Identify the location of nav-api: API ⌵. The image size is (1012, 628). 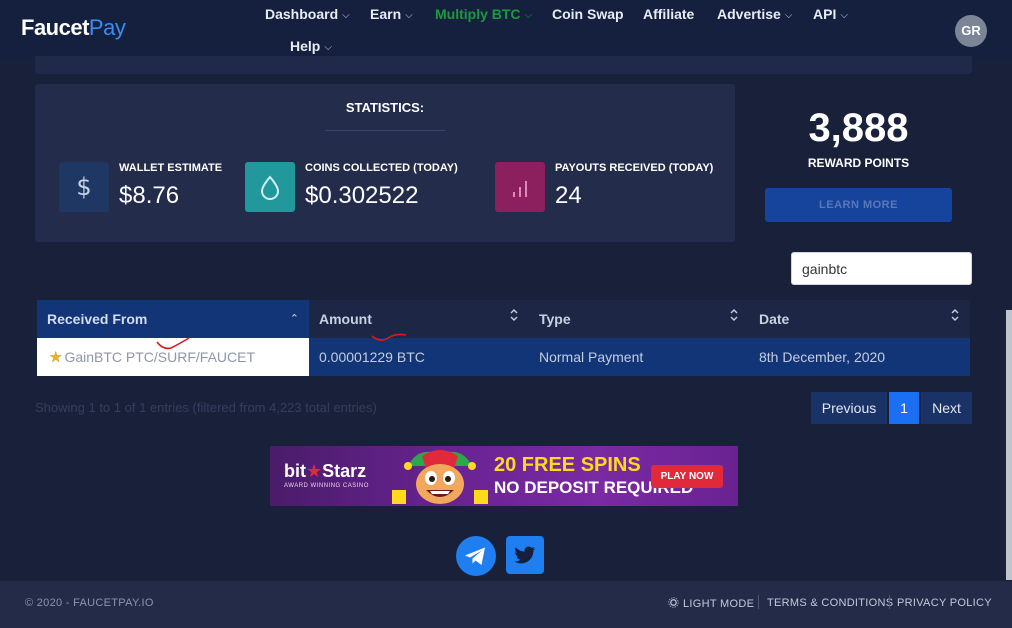
(830, 14).